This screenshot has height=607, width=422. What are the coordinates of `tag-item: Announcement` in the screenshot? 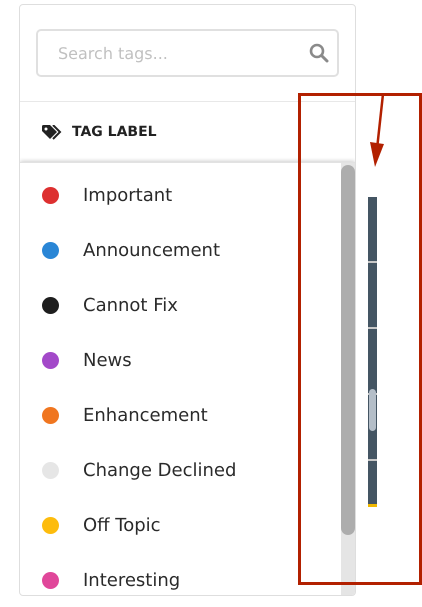 It's located at (180, 259).